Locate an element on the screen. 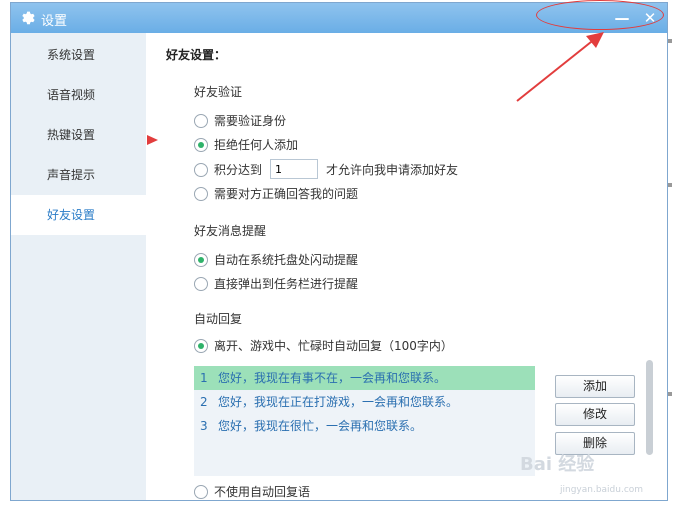 The image size is (675, 515). watermark-logo: Bai 经验 is located at coordinates (557, 464).